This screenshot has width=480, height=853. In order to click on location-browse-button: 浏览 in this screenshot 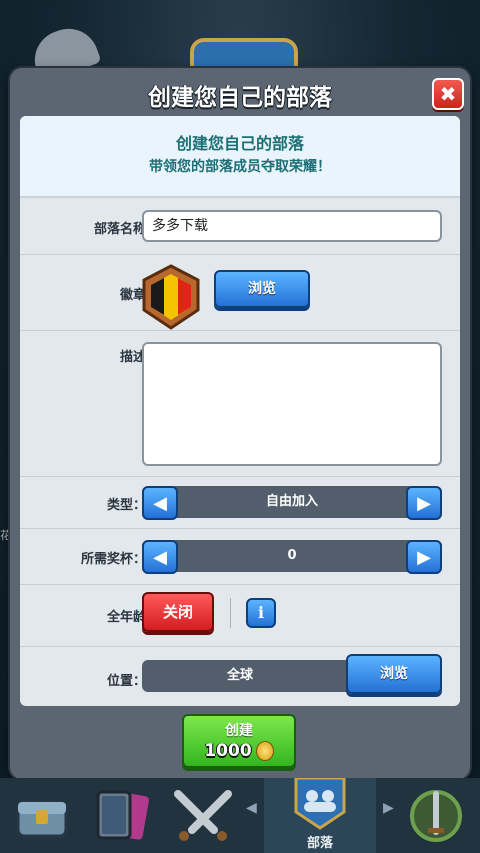, I will do `click(394, 674)`.